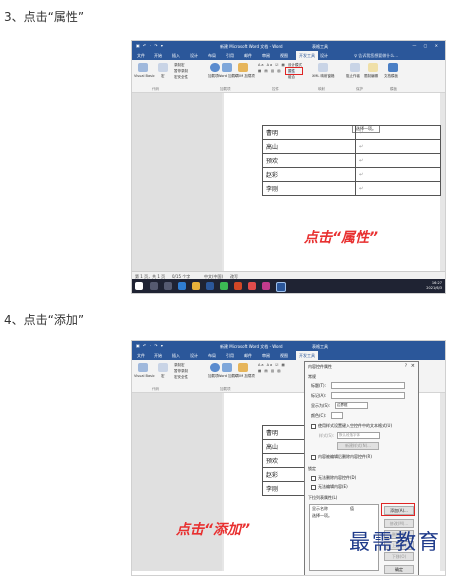 This screenshot has width=463, height=576. Describe the element at coordinates (337, 415) in the screenshot. I see `color-picker` at that location.